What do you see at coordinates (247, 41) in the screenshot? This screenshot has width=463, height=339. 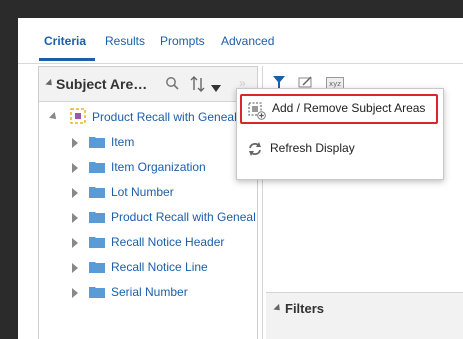 I see `tab-advanced: Advanced` at bounding box center [247, 41].